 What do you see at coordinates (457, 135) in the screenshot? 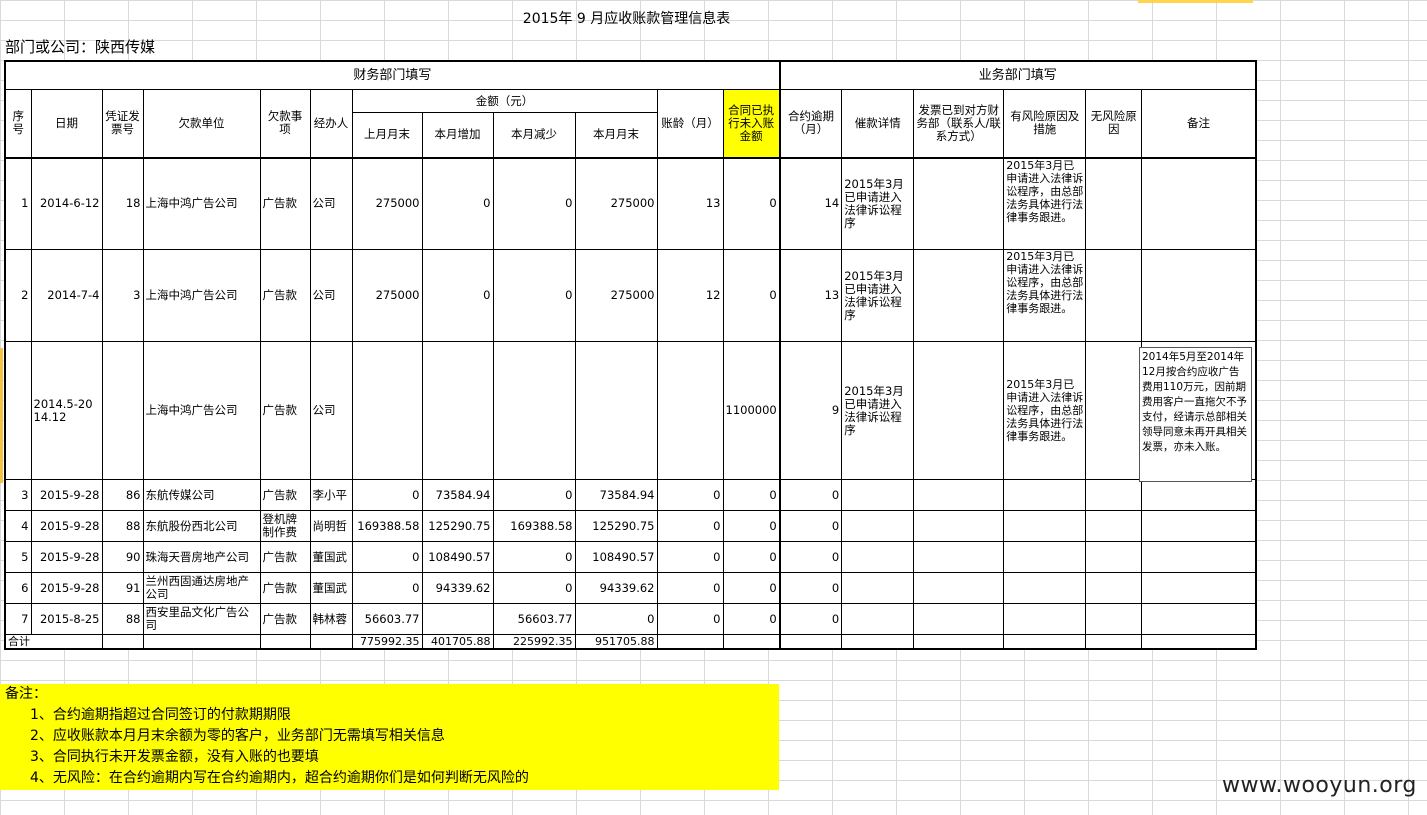
I see `header-month-increase: 本月增加` at bounding box center [457, 135].